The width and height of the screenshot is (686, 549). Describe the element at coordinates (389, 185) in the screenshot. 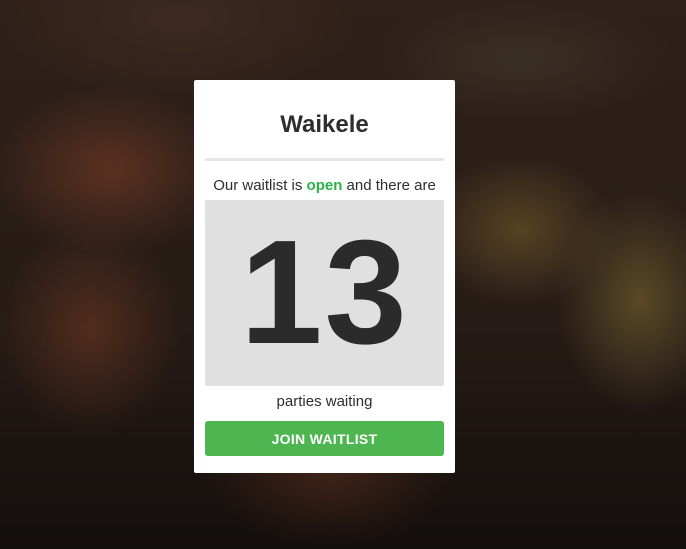

I see `status-suffix: and there are` at that location.